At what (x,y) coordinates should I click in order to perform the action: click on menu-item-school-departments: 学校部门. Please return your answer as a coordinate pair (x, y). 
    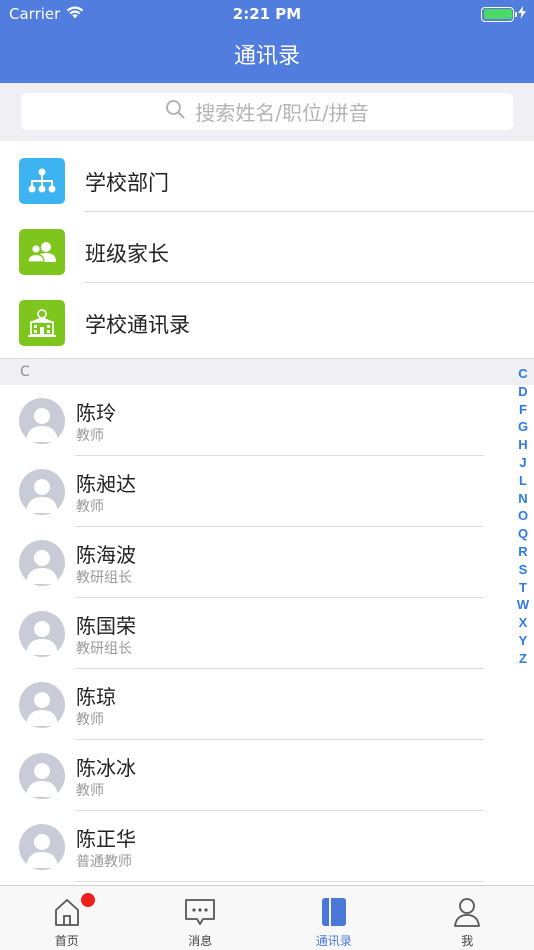
    Looking at the image, I should click on (267, 176).